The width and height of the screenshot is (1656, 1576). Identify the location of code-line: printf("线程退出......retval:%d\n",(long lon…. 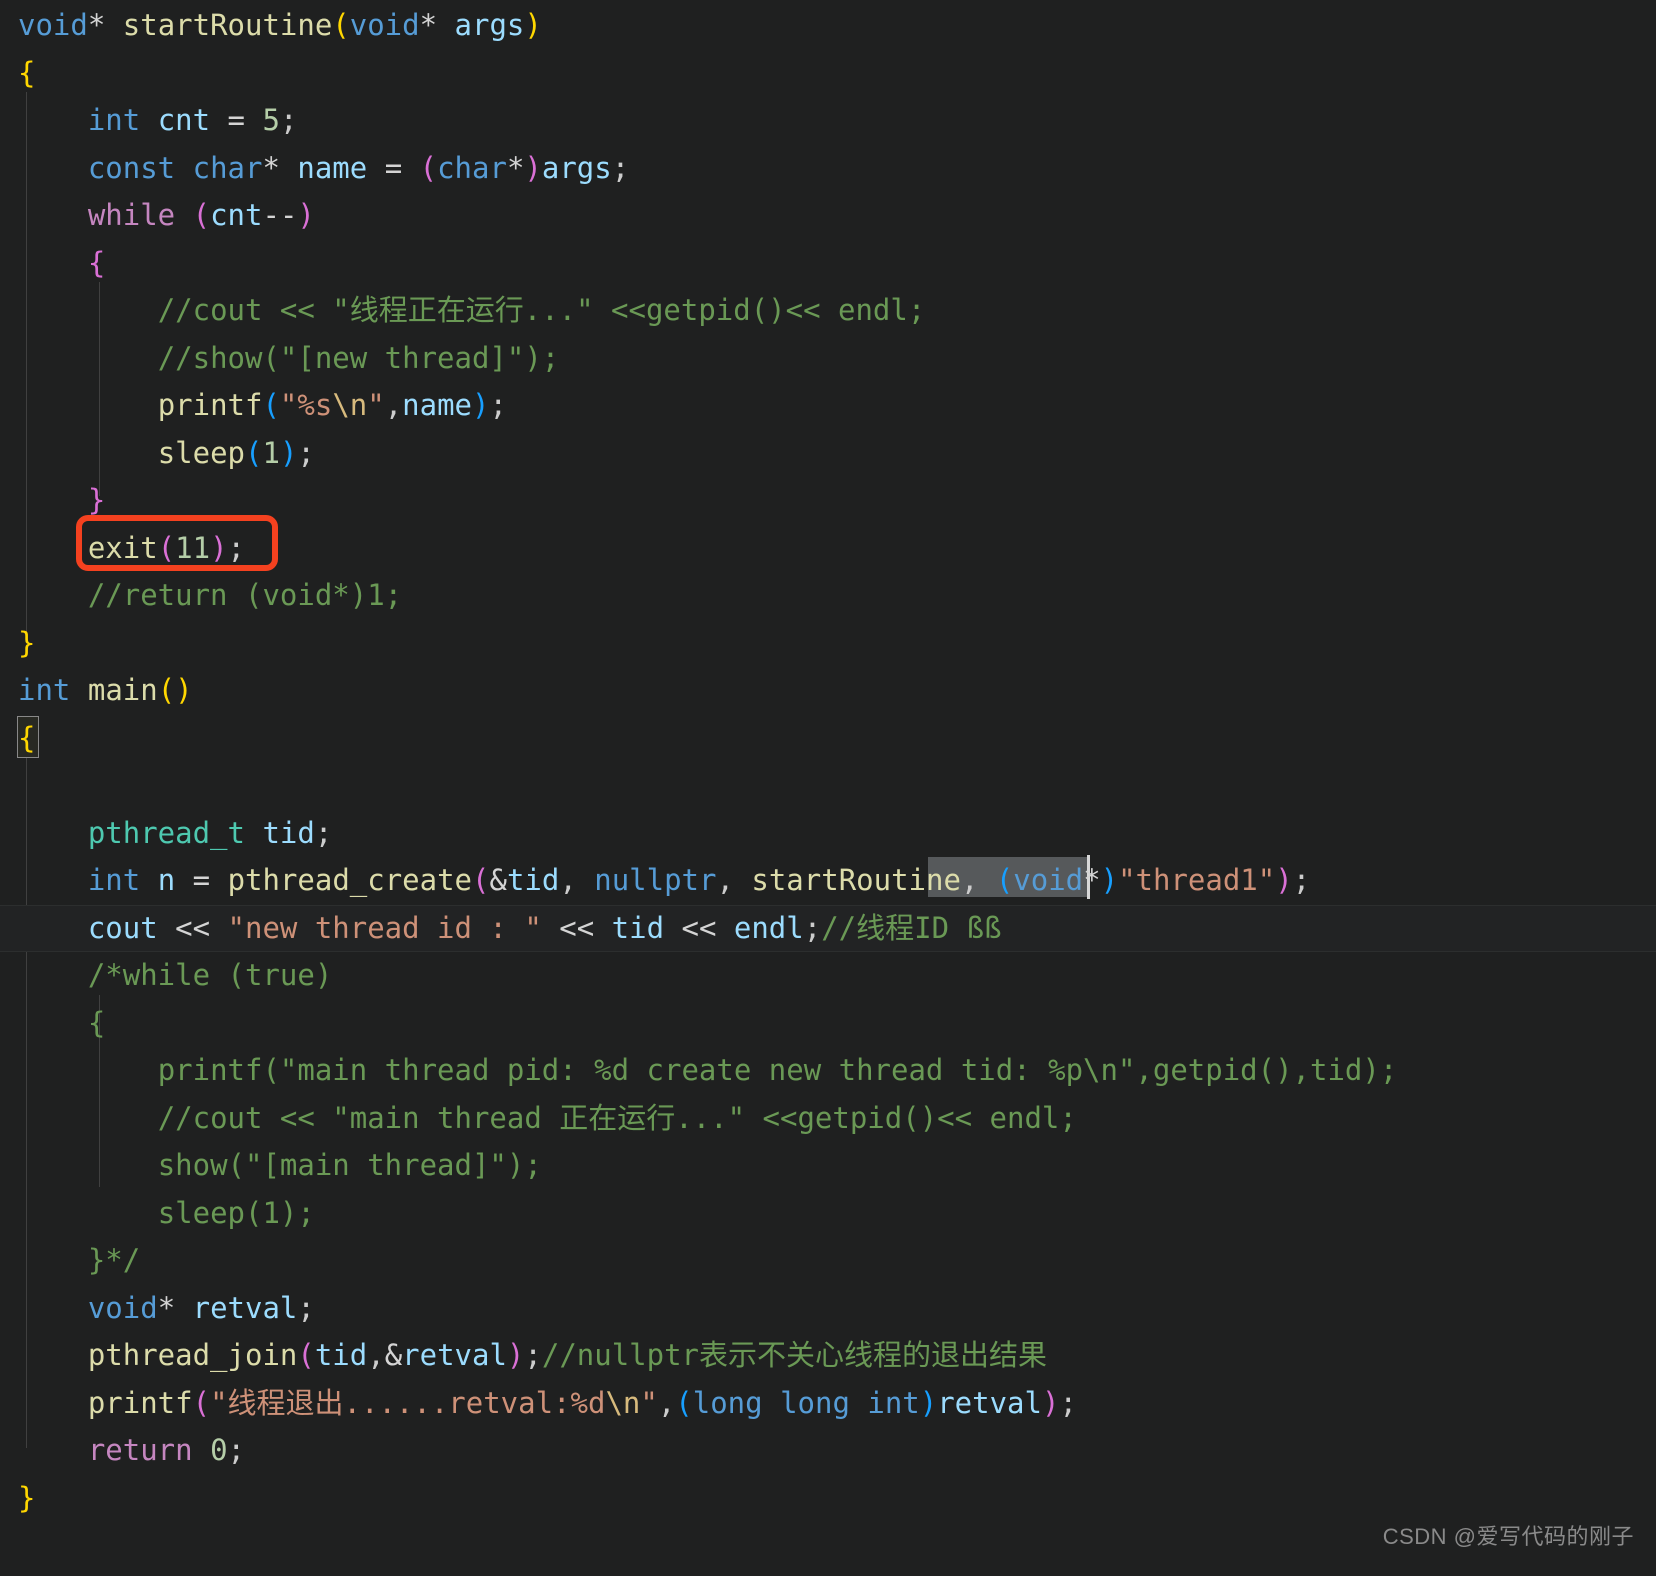
(828, 1404).